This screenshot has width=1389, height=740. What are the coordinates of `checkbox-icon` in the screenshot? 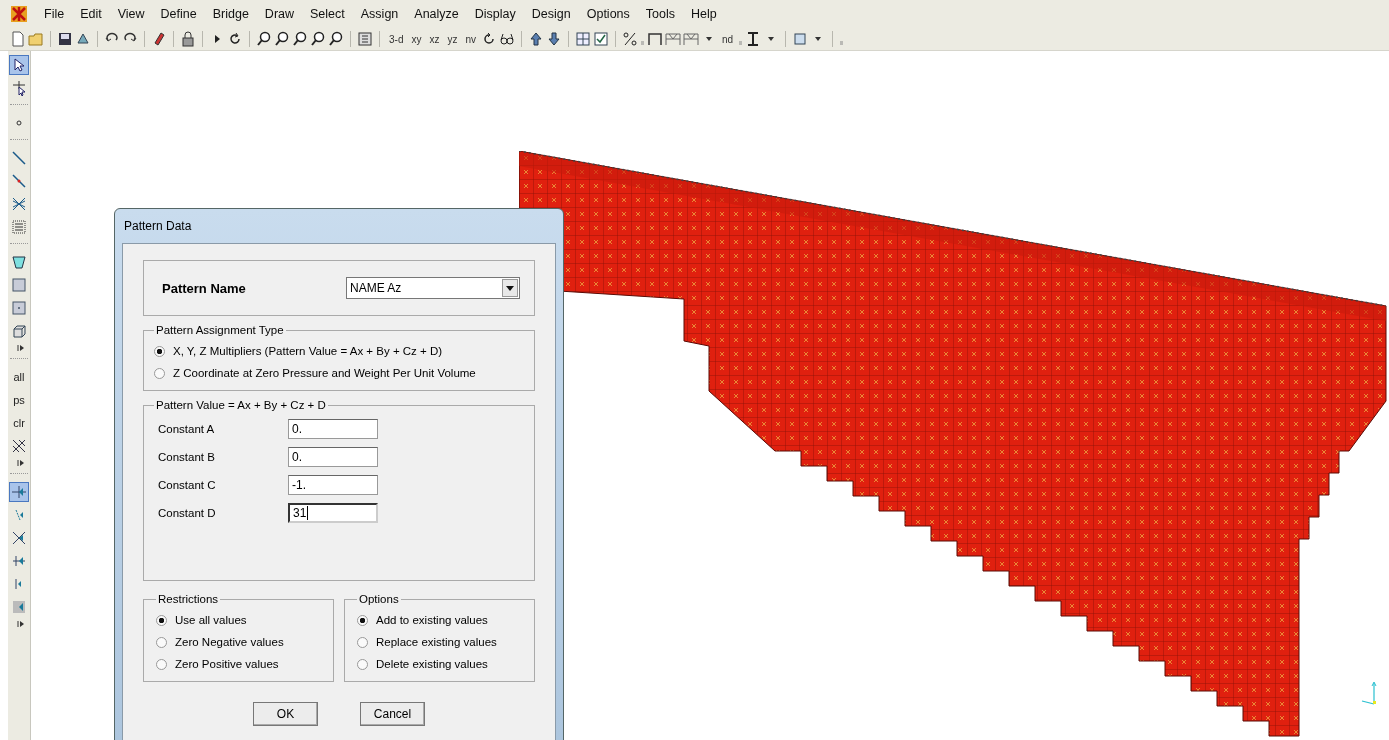 It's located at (601, 39).